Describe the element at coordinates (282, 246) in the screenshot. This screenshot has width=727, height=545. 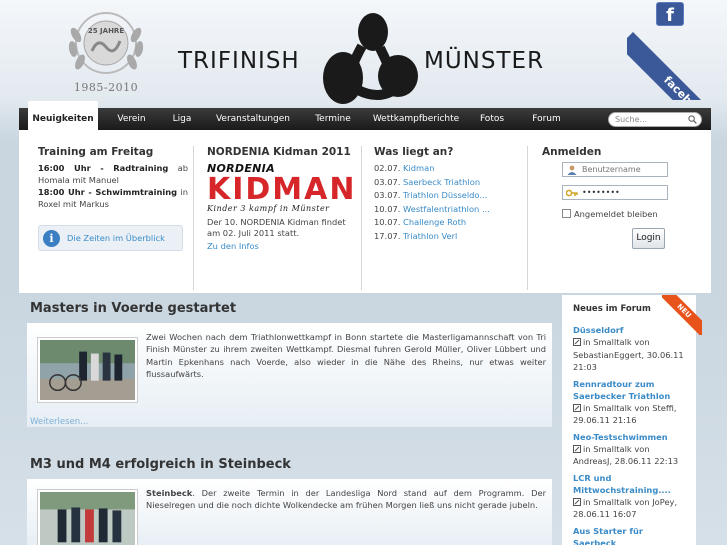
I see `kidman-info-link: Zu den Infos` at that location.